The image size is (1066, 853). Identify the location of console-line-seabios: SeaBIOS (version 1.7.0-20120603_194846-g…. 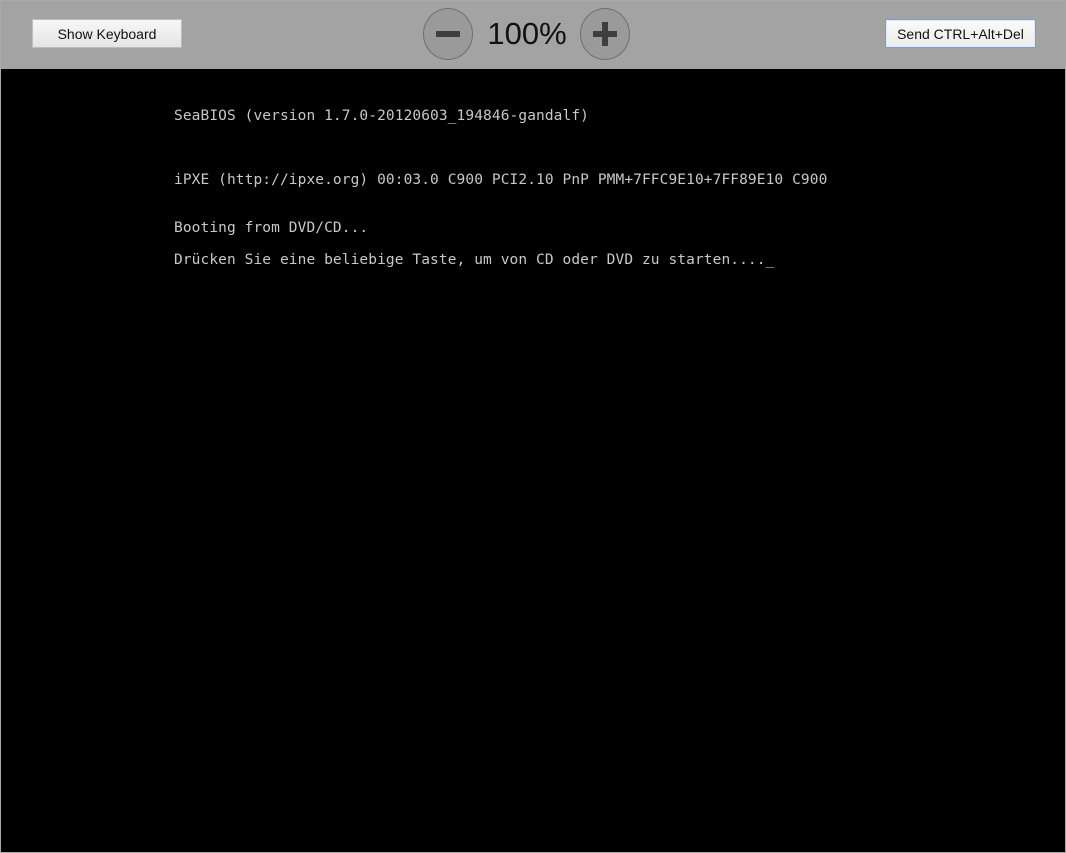
(381, 116).